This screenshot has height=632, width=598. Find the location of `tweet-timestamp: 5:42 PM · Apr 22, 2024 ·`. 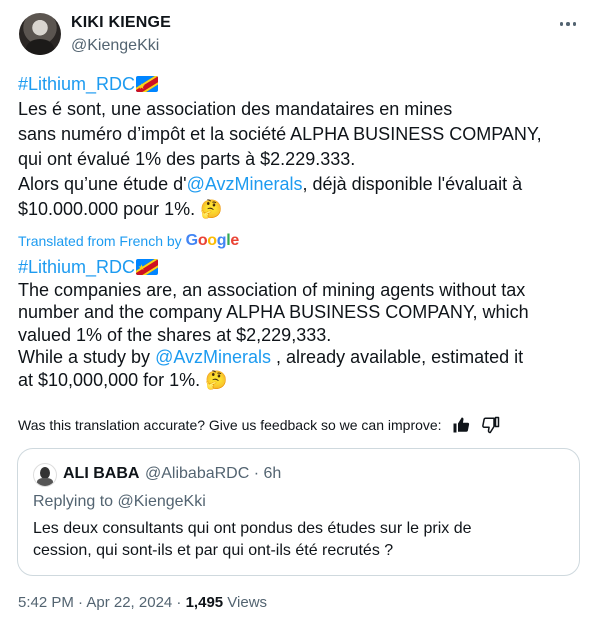

tweet-timestamp: 5:42 PM · Apr 22, 2024 · is located at coordinates (102, 602).